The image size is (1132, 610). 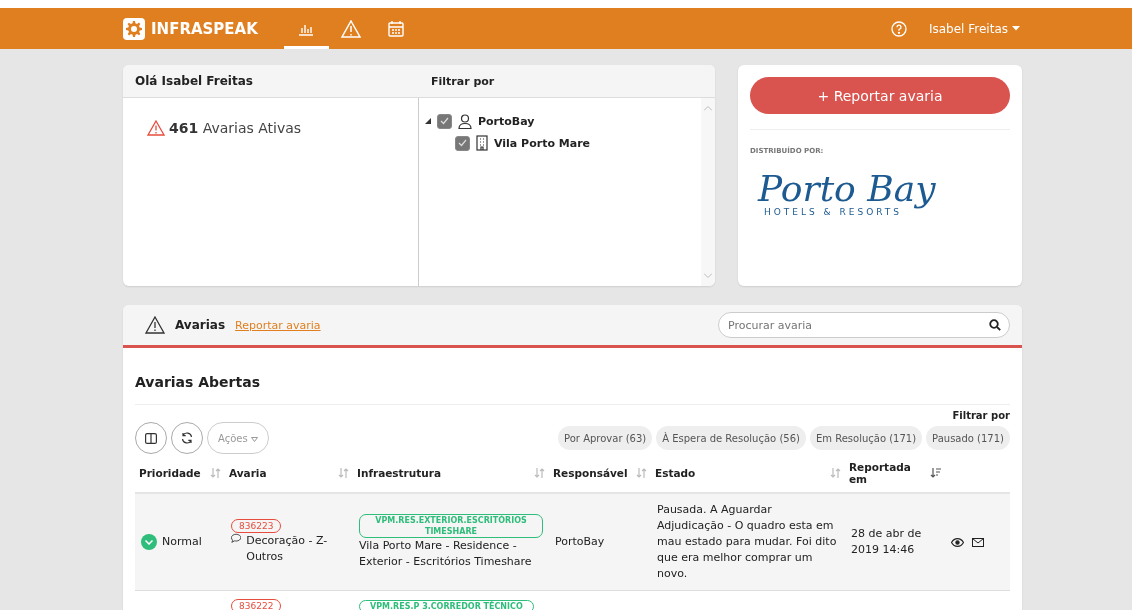 I want to click on status-filter-chip: Pausado (171), so click(x=968, y=438).